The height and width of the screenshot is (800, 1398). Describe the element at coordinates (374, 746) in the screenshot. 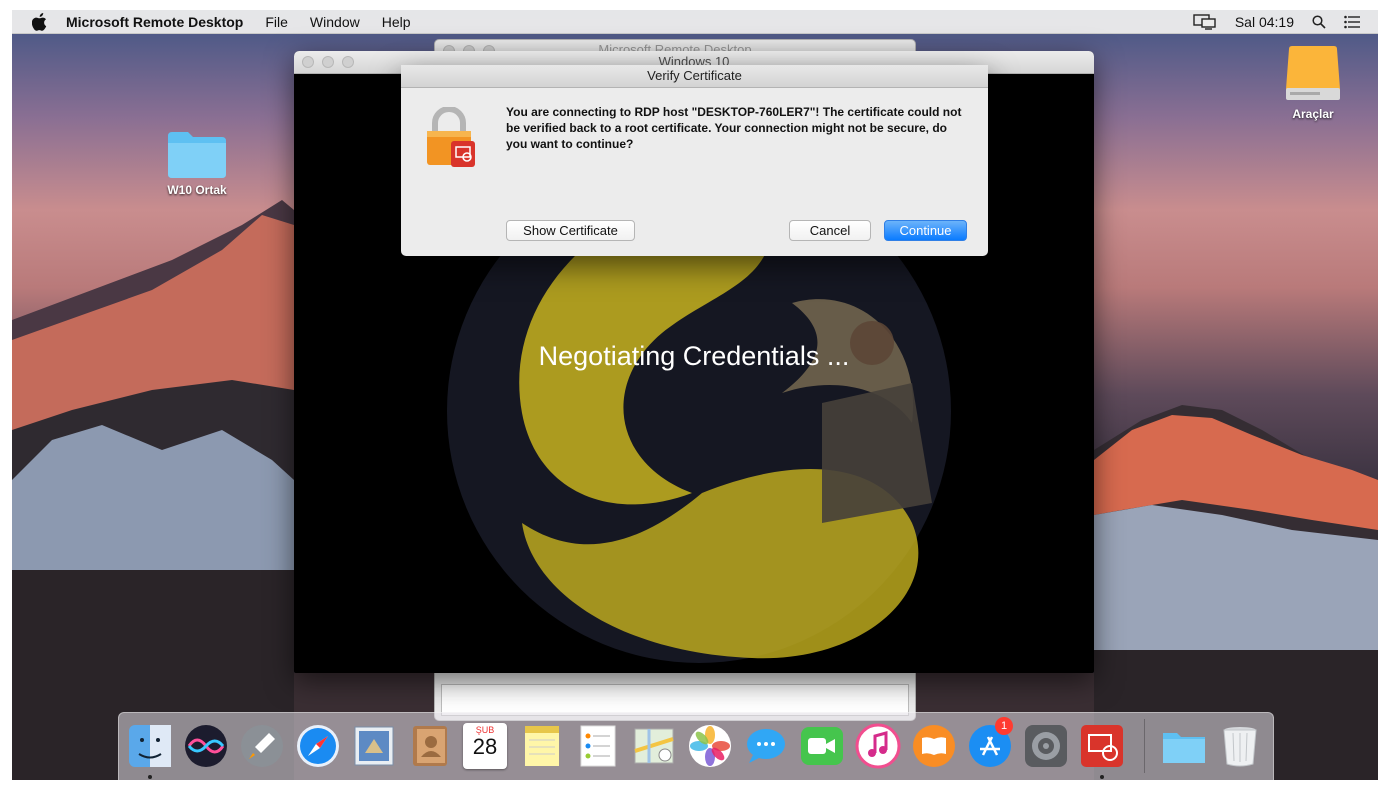

I see `mail-icon` at that location.